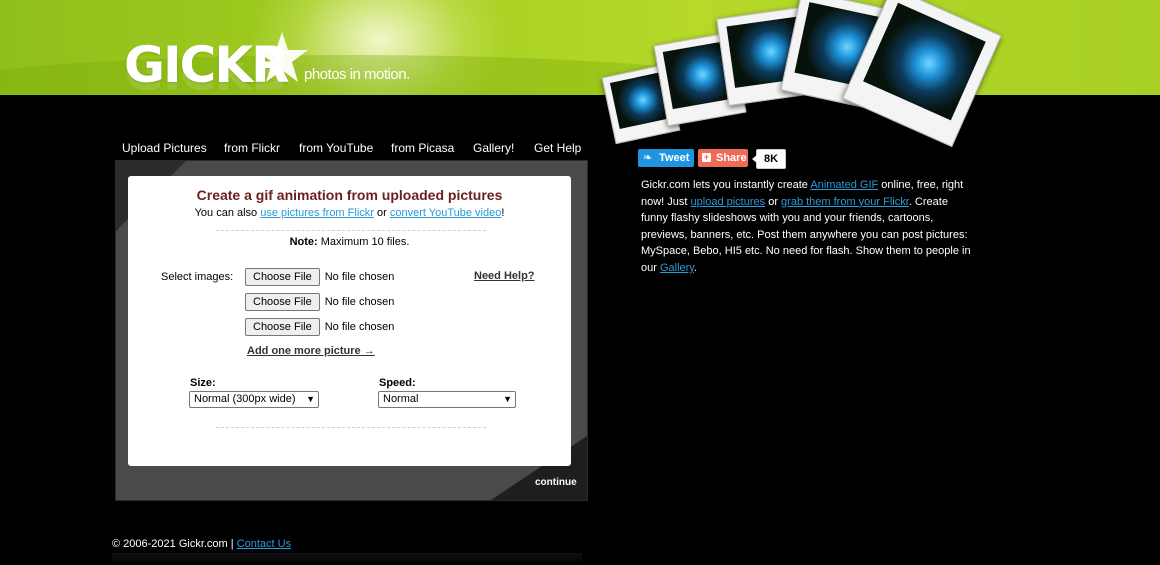 This screenshot has height=565, width=1160. I want to click on desc-text: or, so click(773, 201).